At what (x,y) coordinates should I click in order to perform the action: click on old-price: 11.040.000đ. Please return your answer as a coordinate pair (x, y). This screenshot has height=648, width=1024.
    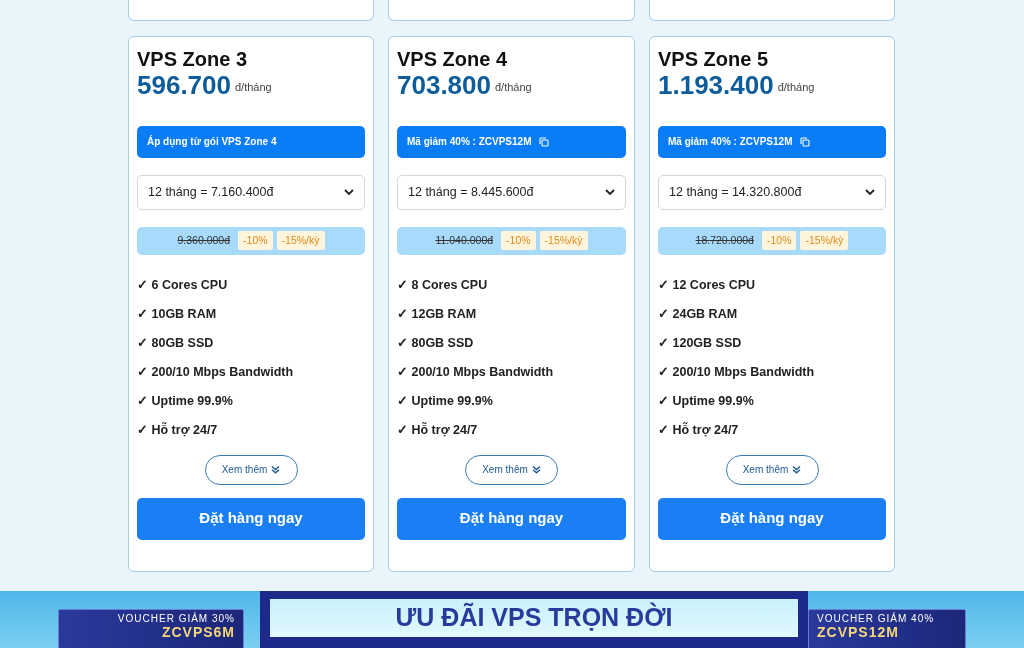
    Looking at the image, I should click on (464, 240).